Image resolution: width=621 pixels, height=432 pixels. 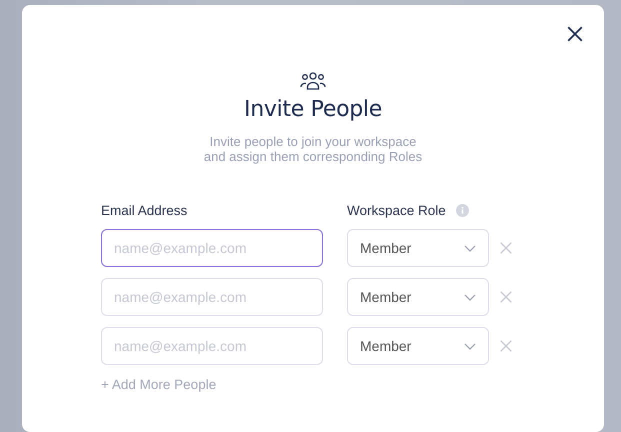 What do you see at coordinates (313, 81) in the screenshot?
I see `people-icon` at bounding box center [313, 81].